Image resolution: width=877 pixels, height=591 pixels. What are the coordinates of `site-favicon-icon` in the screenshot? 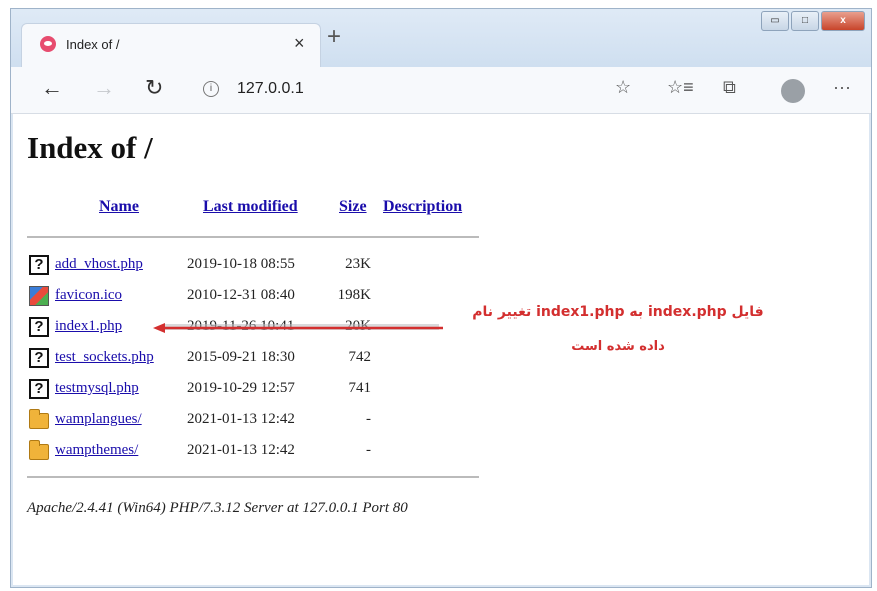 It's located at (48, 44).